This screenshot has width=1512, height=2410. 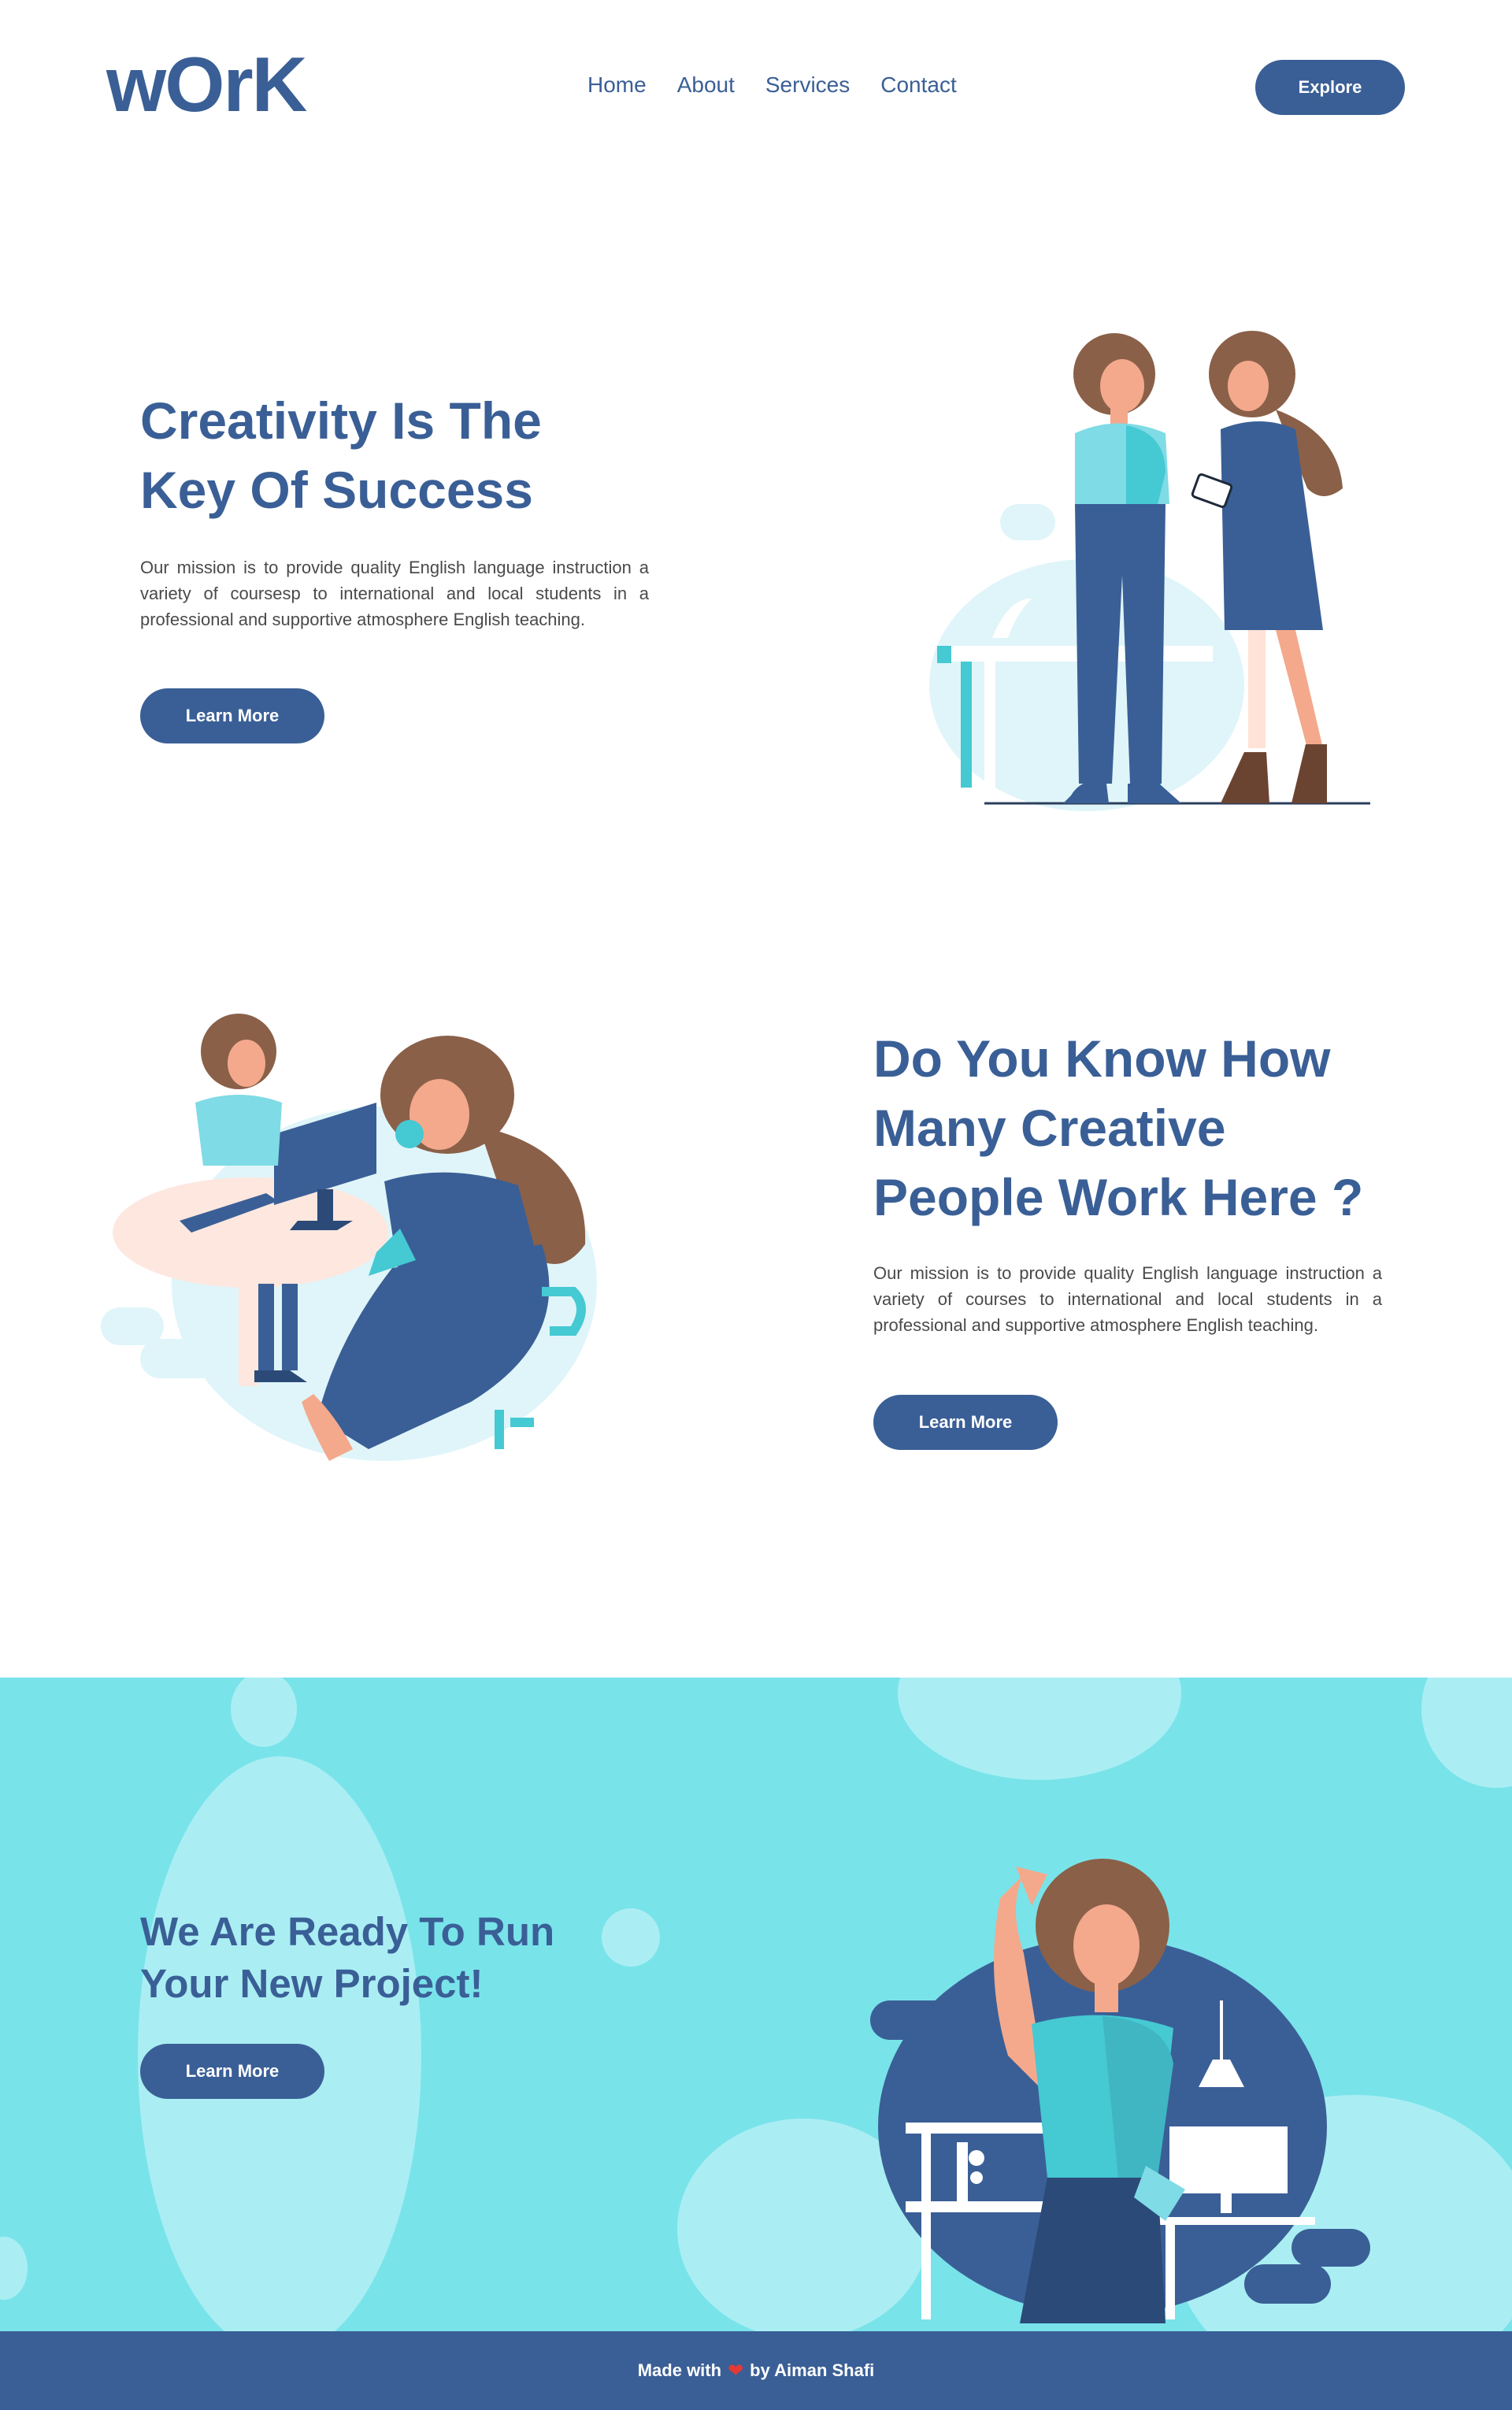 I want to click on section2-title-line2: Many Creative, so click(x=1049, y=1128).